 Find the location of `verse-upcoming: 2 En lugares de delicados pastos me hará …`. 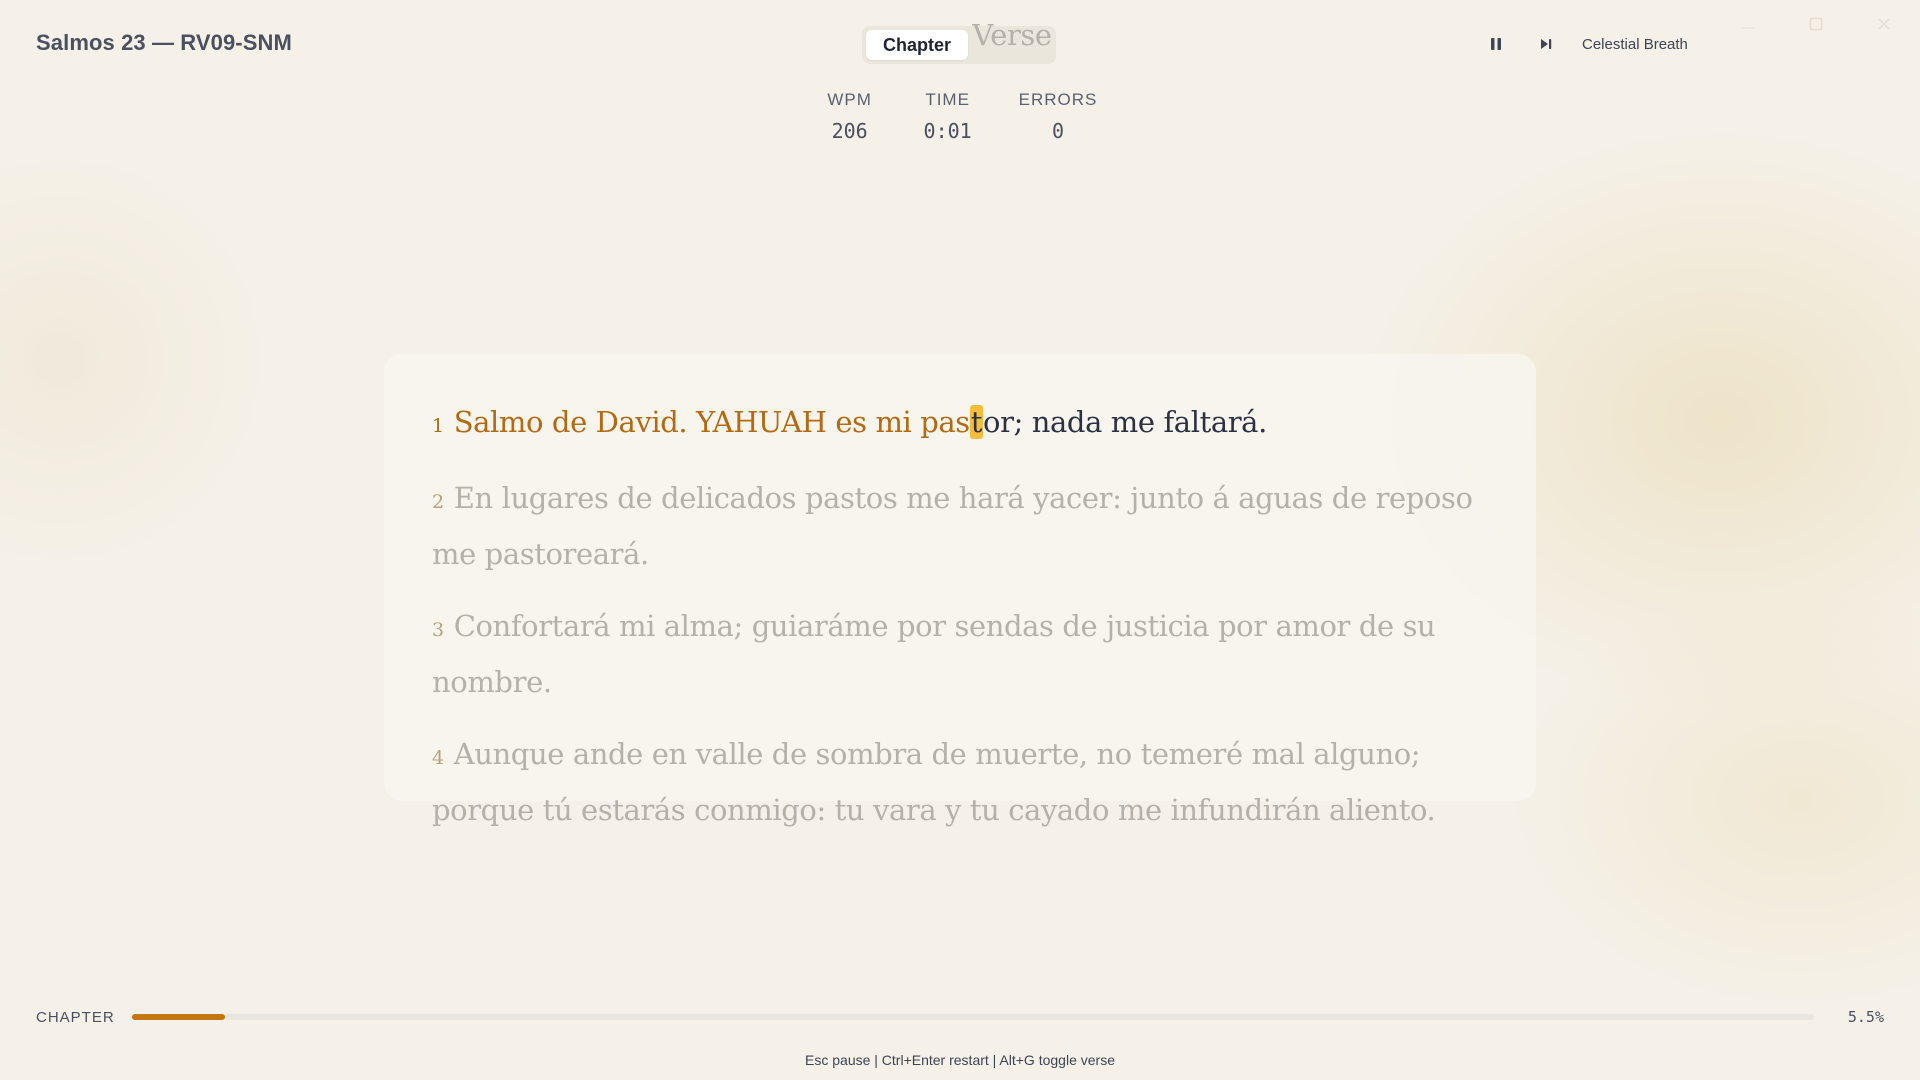

verse-upcoming: 2 En lugares de delicados pastos me hará … is located at coordinates (960, 526).